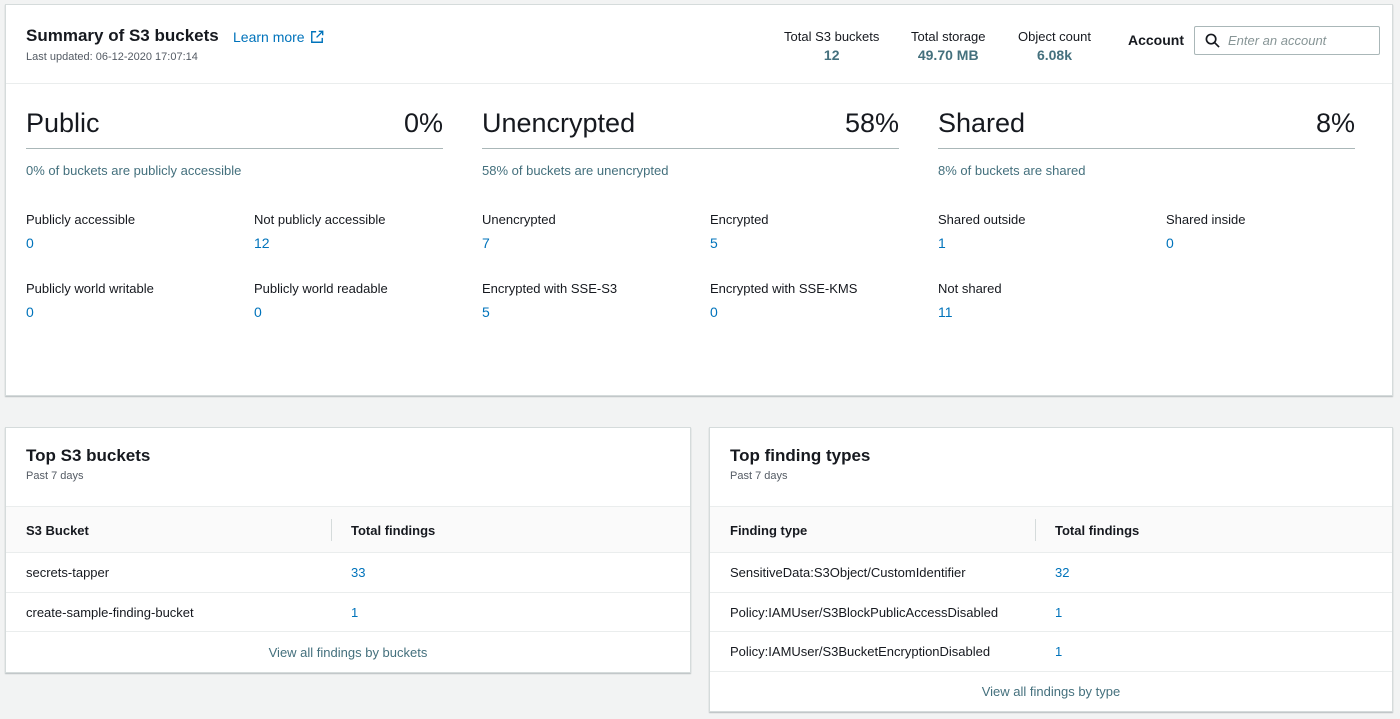 The image size is (1400, 719). Describe the element at coordinates (63, 123) in the screenshot. I see `column-title: Public` at that location.